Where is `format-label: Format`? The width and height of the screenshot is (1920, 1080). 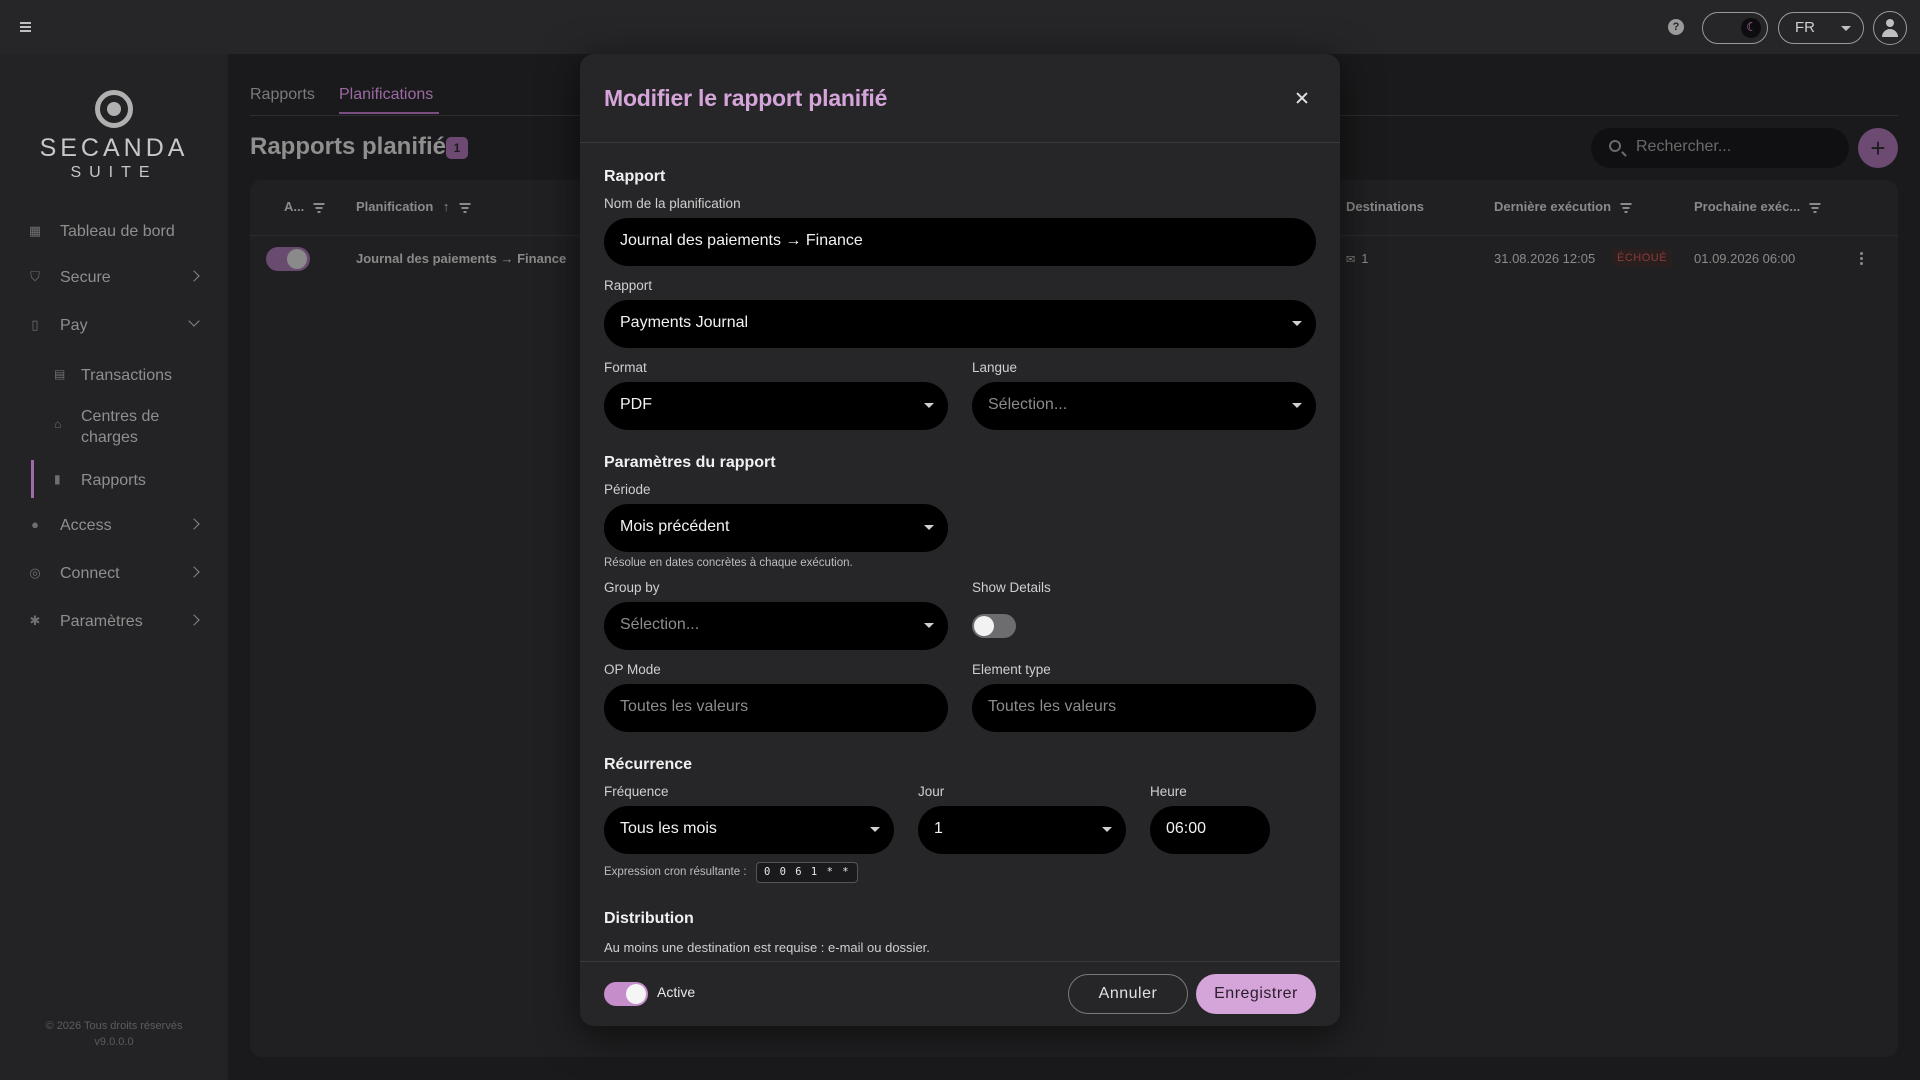 format-label: Format is located at coordinates (625, 367).